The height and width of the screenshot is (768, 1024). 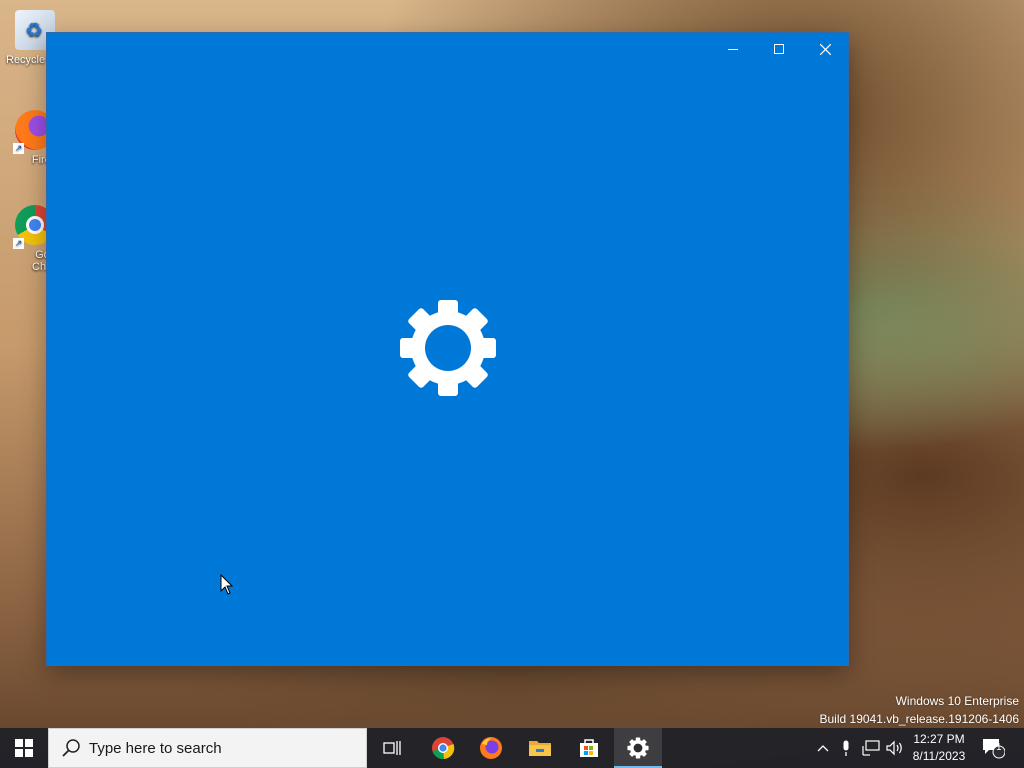 I want to click on close-icon, so click(x=825, y=49).